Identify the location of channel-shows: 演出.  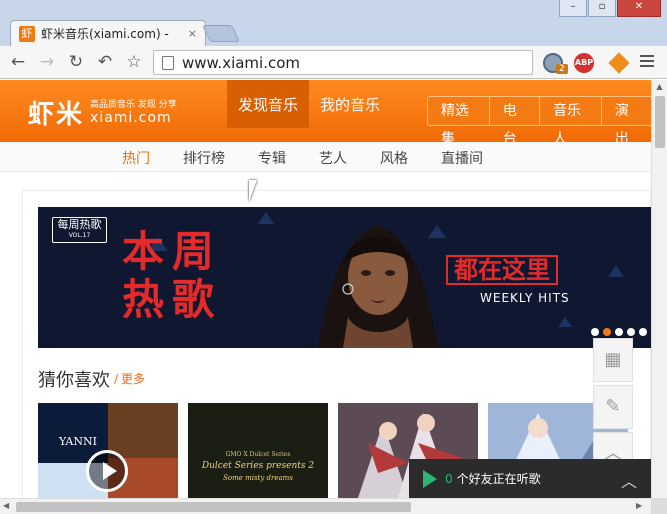
(625, 121).